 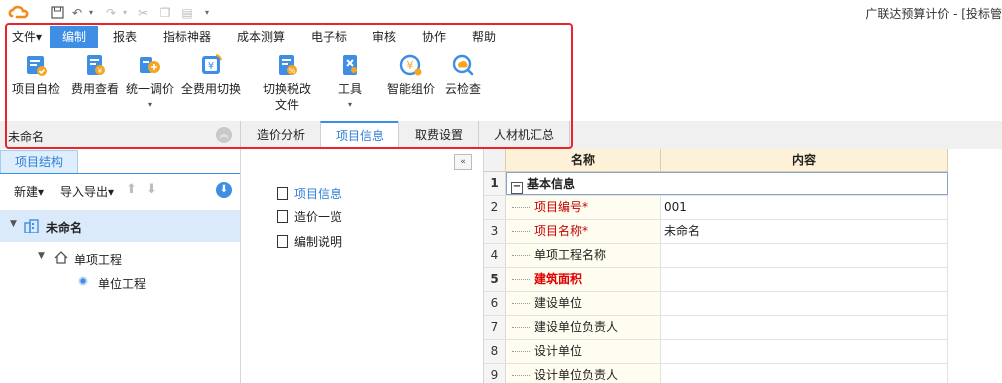 I want to click on table-row: 2 项目编号* 001, so click(x=716, y=208).